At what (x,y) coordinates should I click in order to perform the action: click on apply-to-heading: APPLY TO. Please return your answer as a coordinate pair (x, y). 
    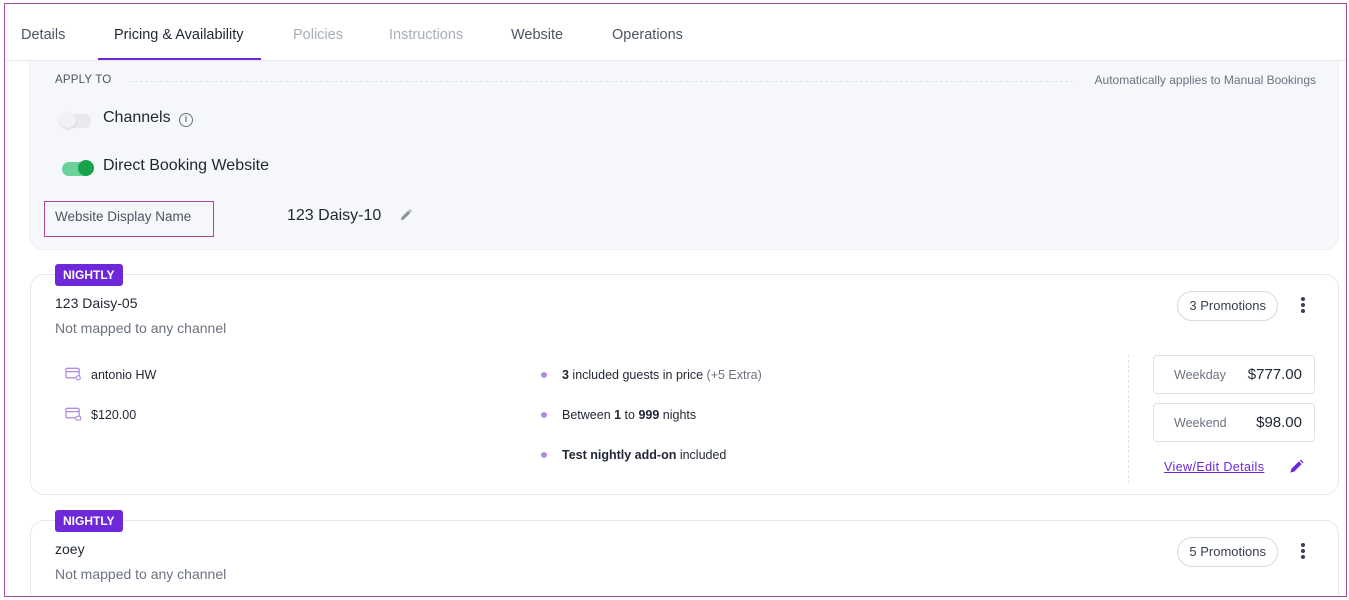
    Looking at the image, I should click on (83, 80).